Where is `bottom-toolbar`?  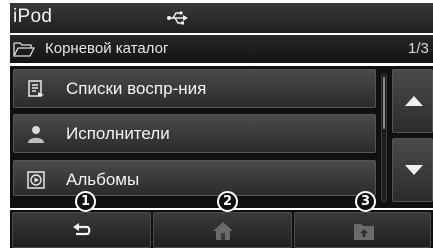 bottom-toolbar is located at coordinates (221, 229).